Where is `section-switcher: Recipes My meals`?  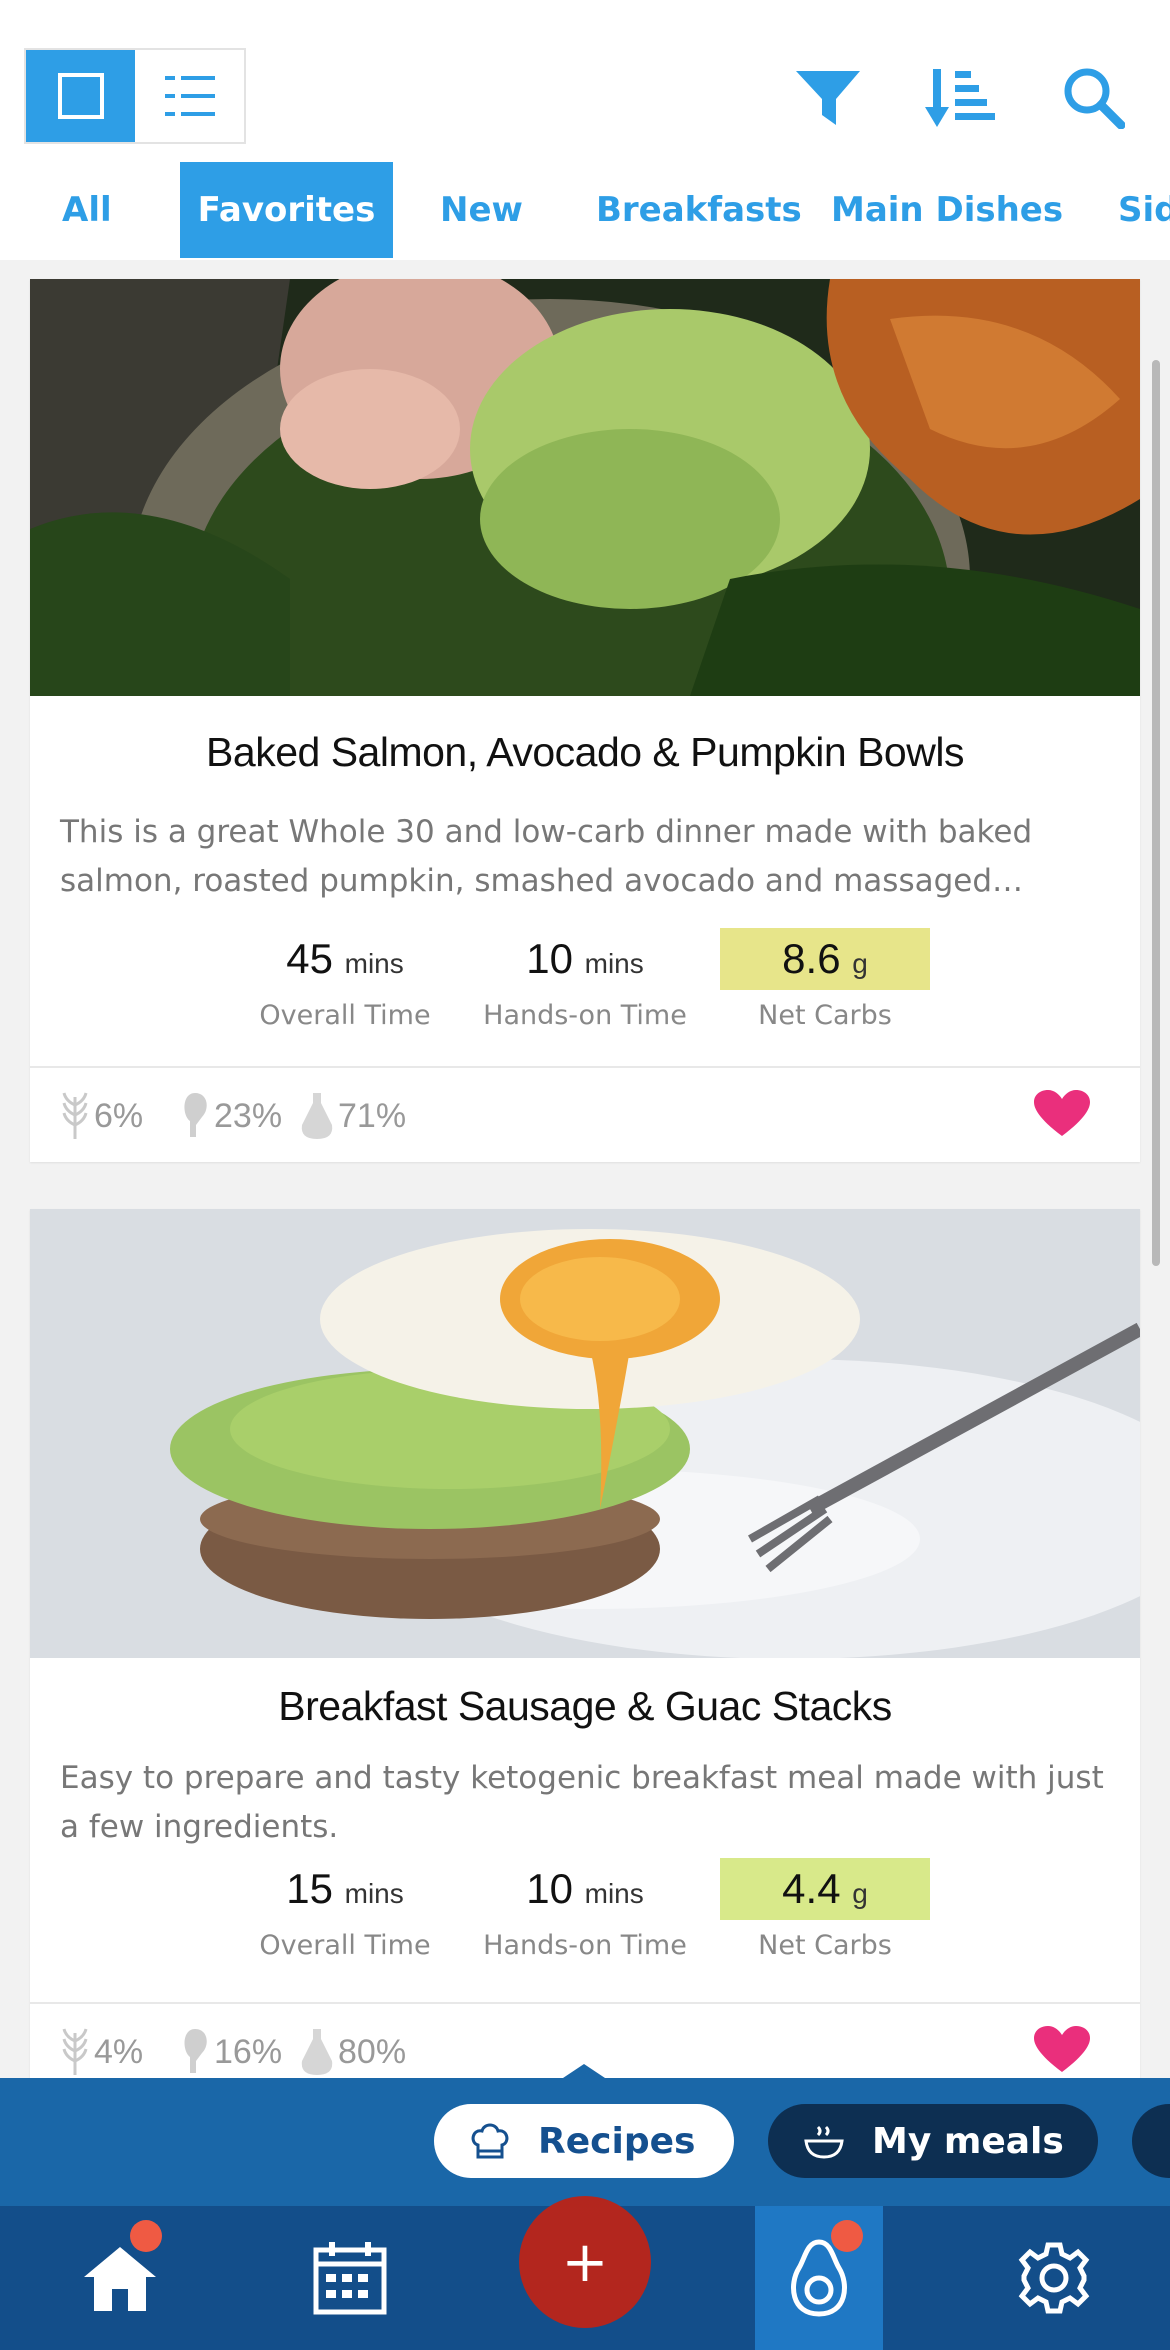
section-switcher: Recipes My meals is located at coordinates (585, 2142).